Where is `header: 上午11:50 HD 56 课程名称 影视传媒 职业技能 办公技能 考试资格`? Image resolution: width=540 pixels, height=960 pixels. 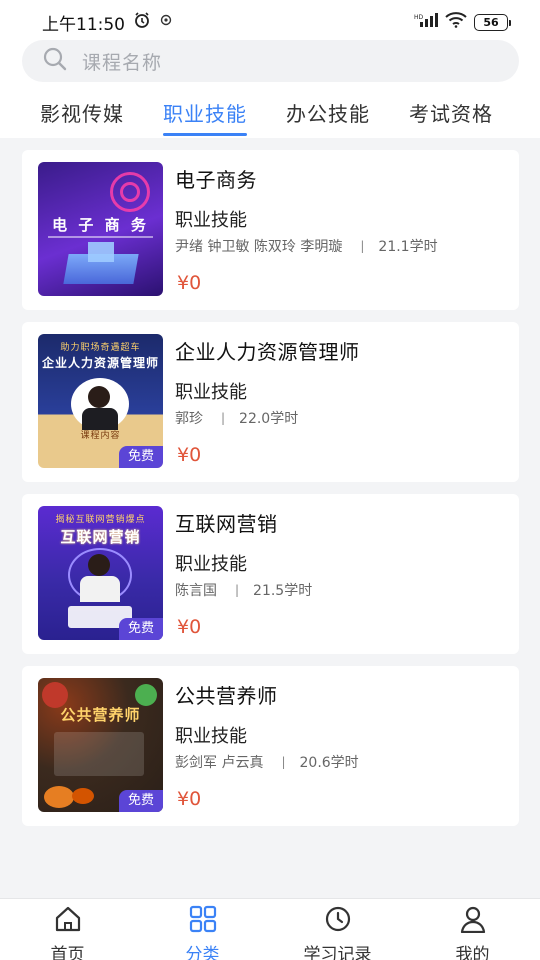
header: 上午11:50 HD 56 课程名称 影视传媒 职业技能 办公技能 考试资格 is located at coordinates (270, 69).